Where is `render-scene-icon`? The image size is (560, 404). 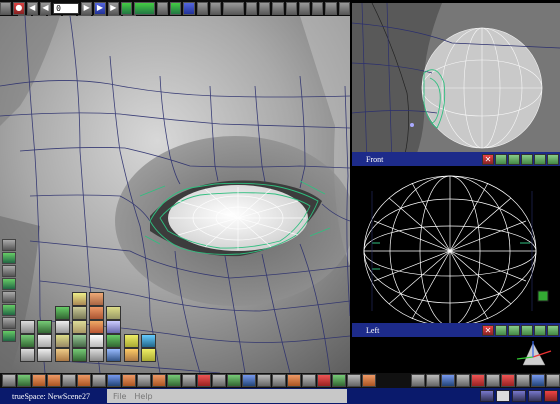
render-scene-icon is located at coordinates (202, 8).